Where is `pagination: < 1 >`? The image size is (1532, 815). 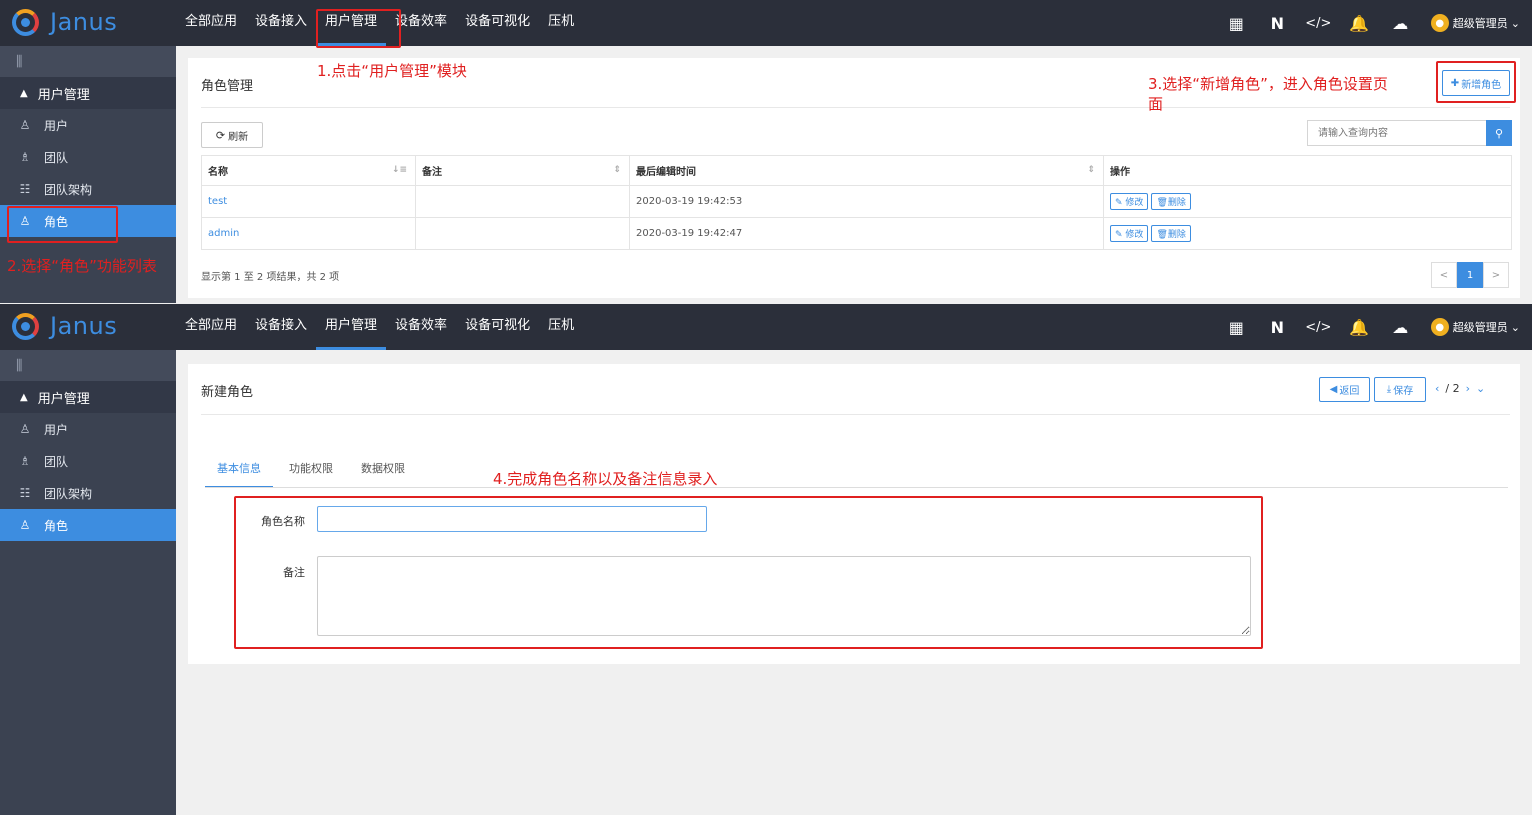
pagination: < 1 > is located at coordinates (1470, 275).